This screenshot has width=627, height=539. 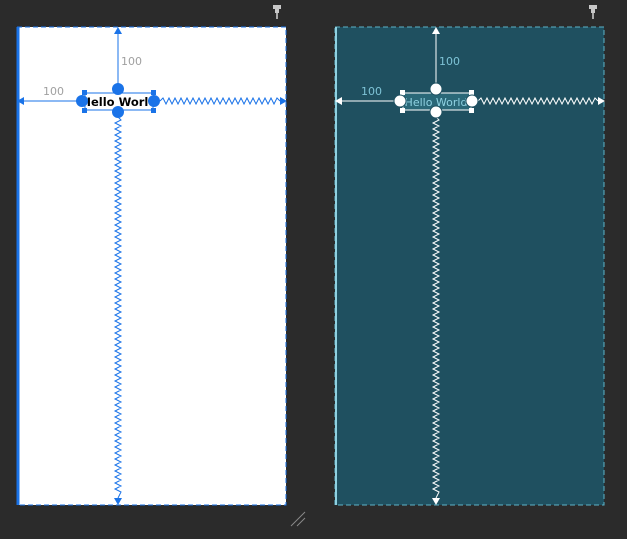 I want to click on design-top-margin: 100, so click(x=131, y=61).